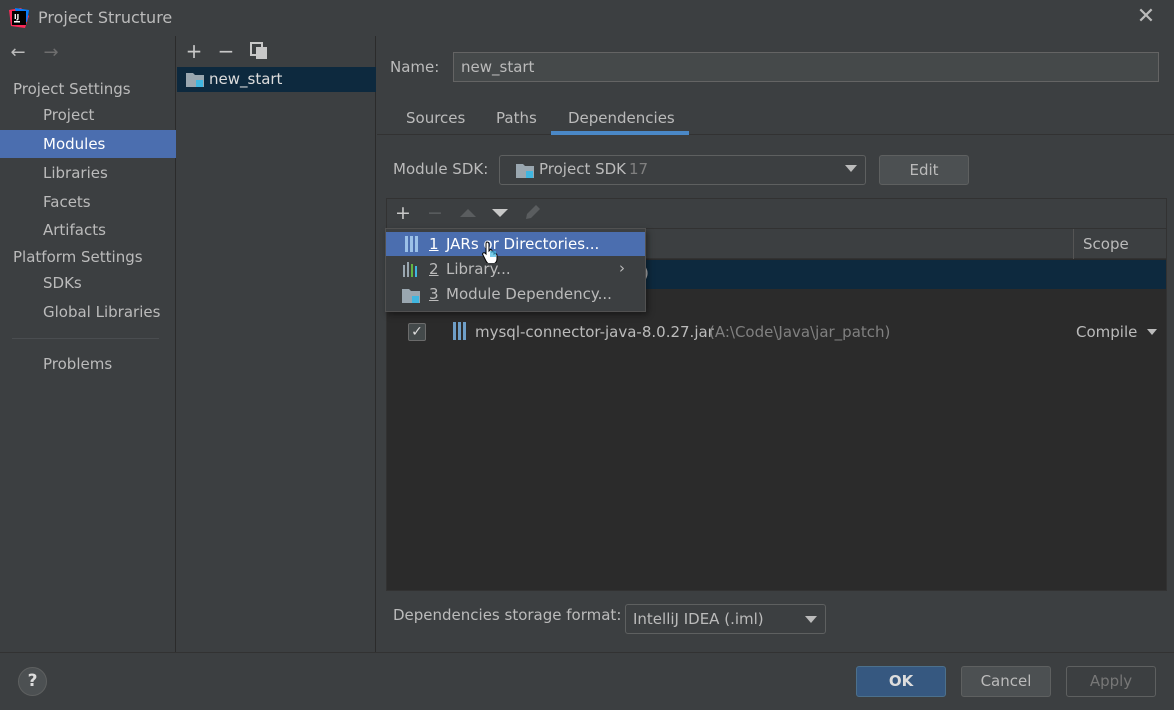 The width and height of the screenshot is (1174, 710). Describe the element at coordinates (1152, 332) in the screenshot. I see `scope-chevron-down-icon` at that location.